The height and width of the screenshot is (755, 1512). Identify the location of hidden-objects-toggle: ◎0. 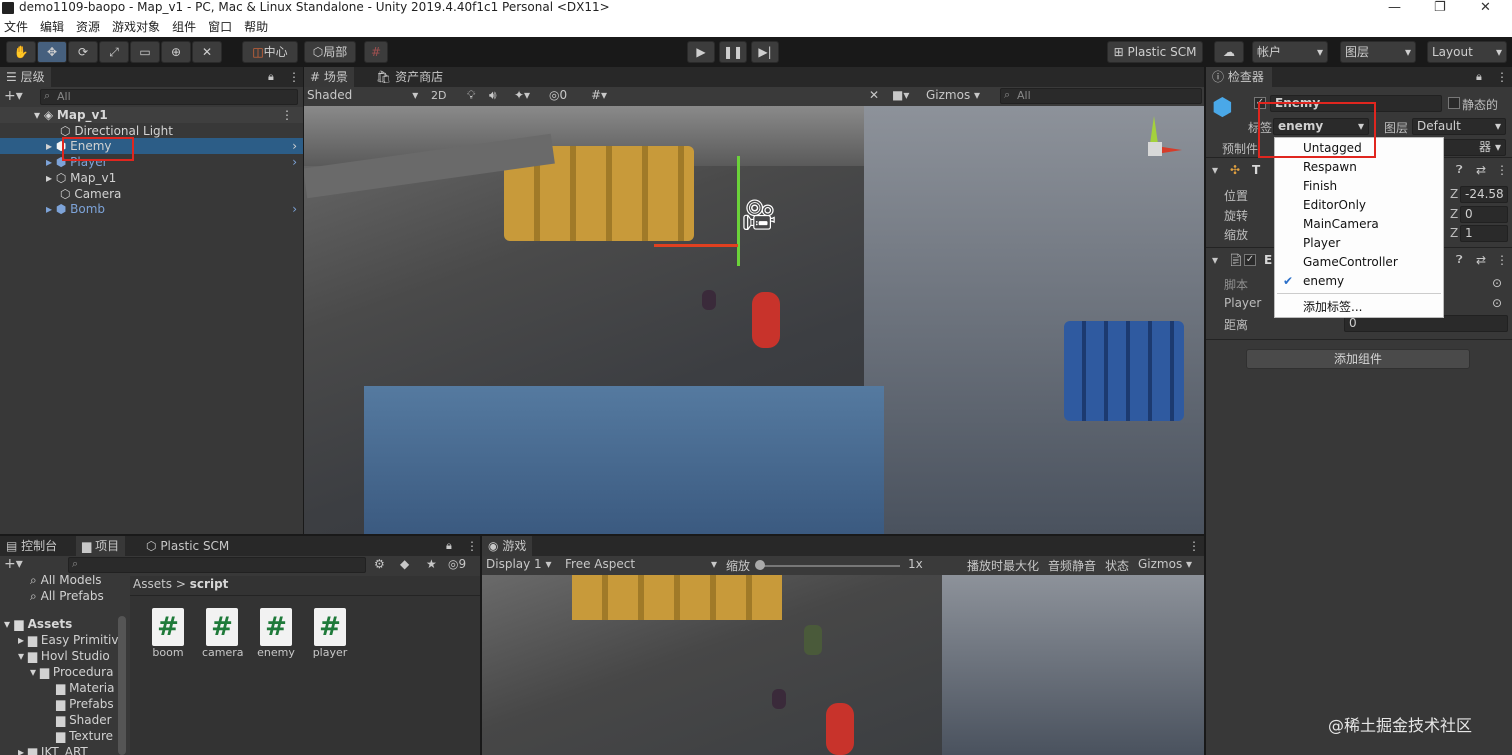
(558, 95).